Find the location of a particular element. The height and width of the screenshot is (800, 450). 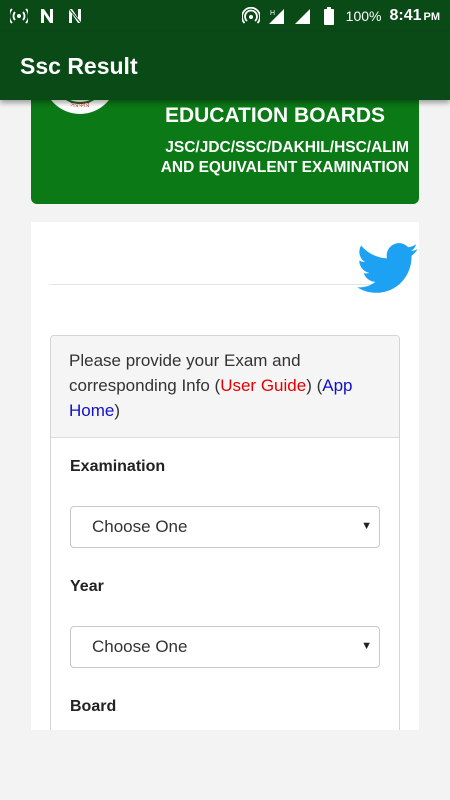

instruction-end: ) is located at coordinates (117, 410).